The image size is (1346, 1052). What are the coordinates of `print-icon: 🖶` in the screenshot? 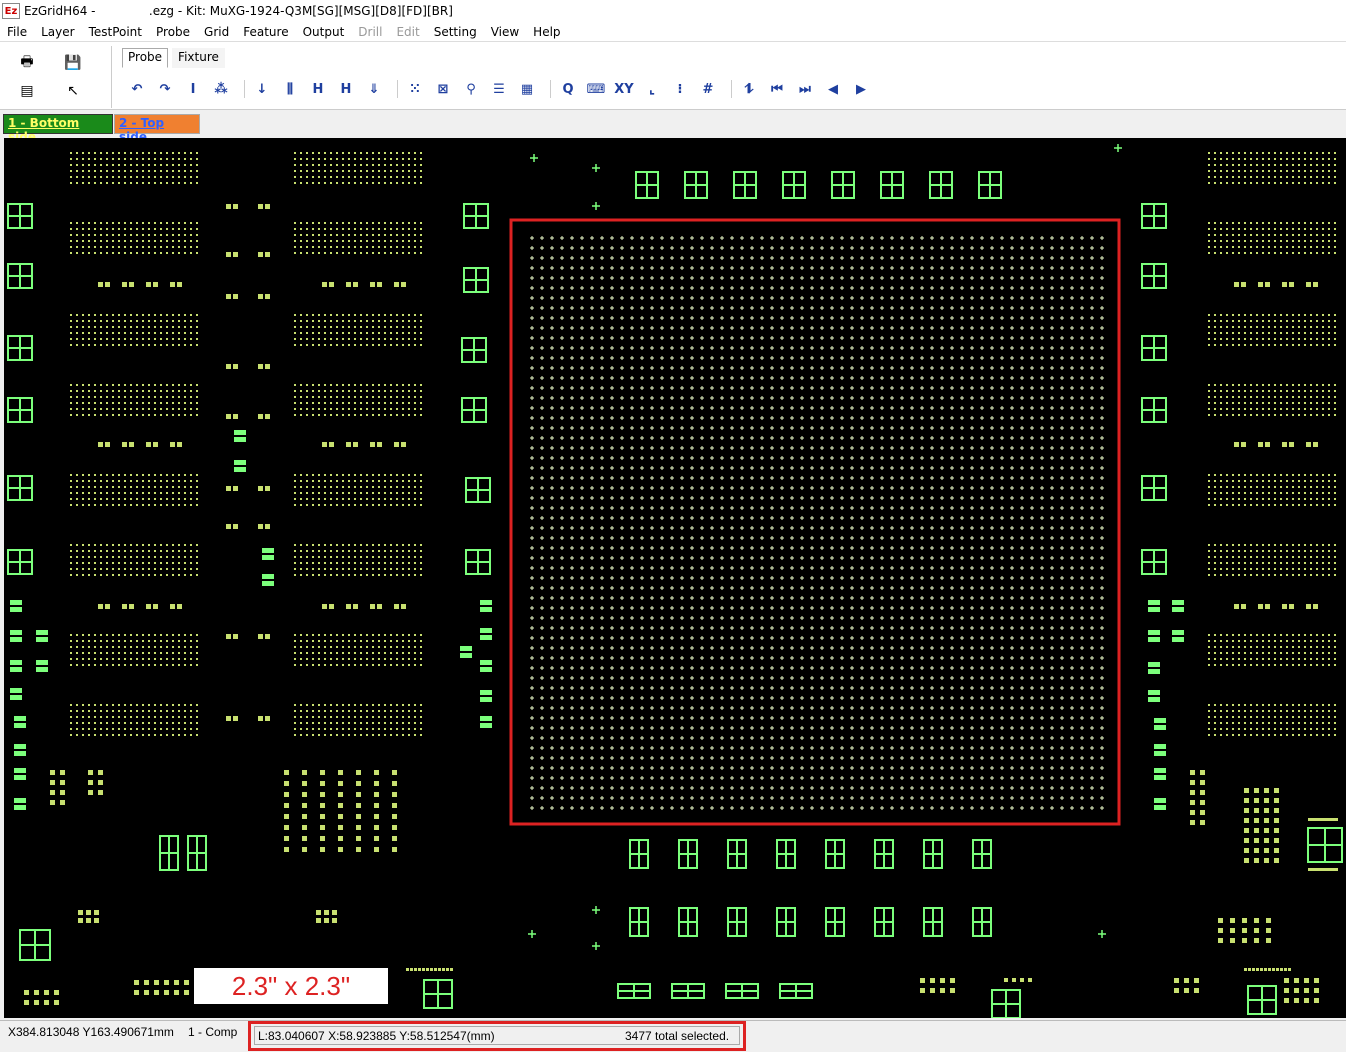 It's located at (27, 63).